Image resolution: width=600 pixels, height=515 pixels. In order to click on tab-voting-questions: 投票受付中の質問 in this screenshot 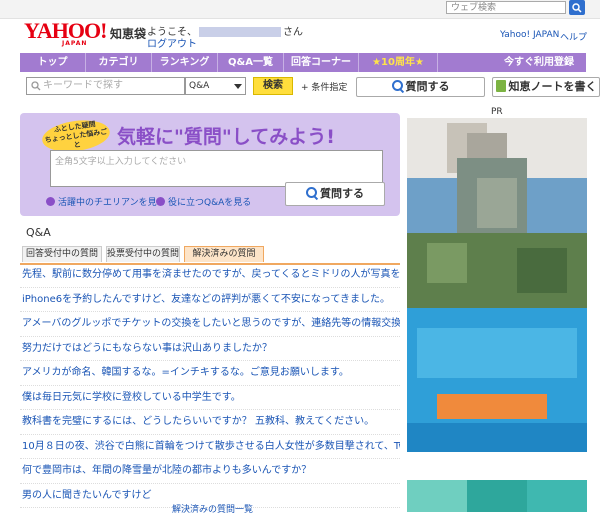, I will do `click(143, 254)`.